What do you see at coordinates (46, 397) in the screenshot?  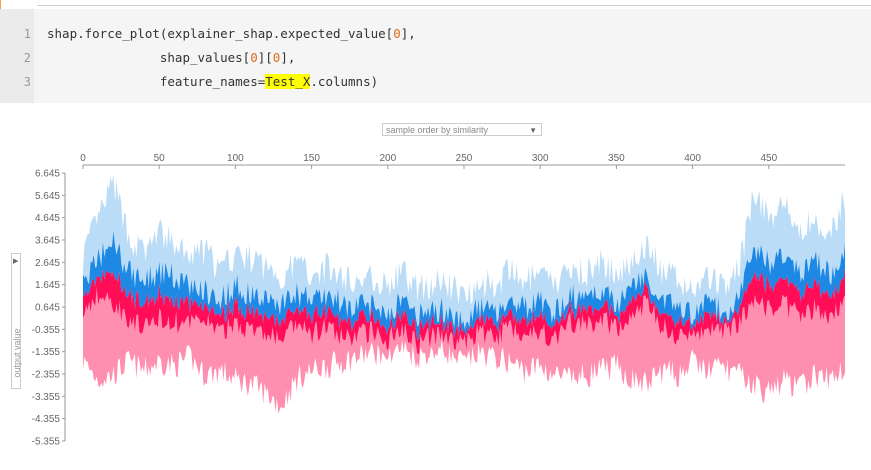 I see `y-tick-label: -3.355` at bounding box center [46, 397].